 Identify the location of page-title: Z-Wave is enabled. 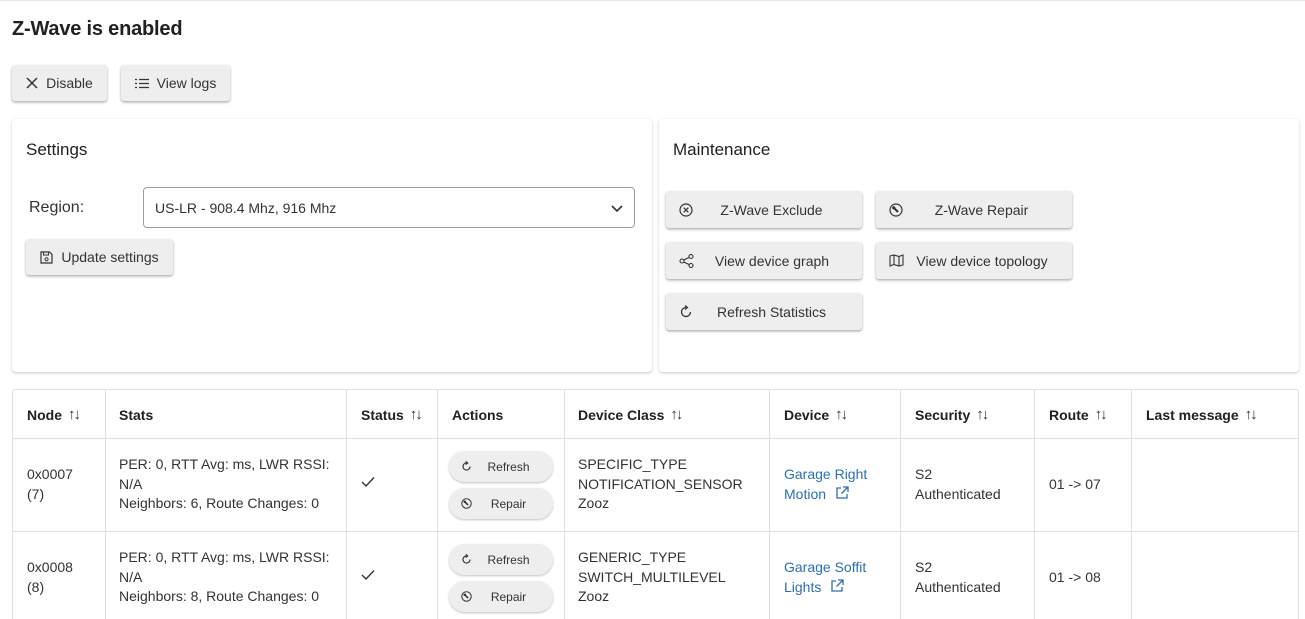
(97, 29).